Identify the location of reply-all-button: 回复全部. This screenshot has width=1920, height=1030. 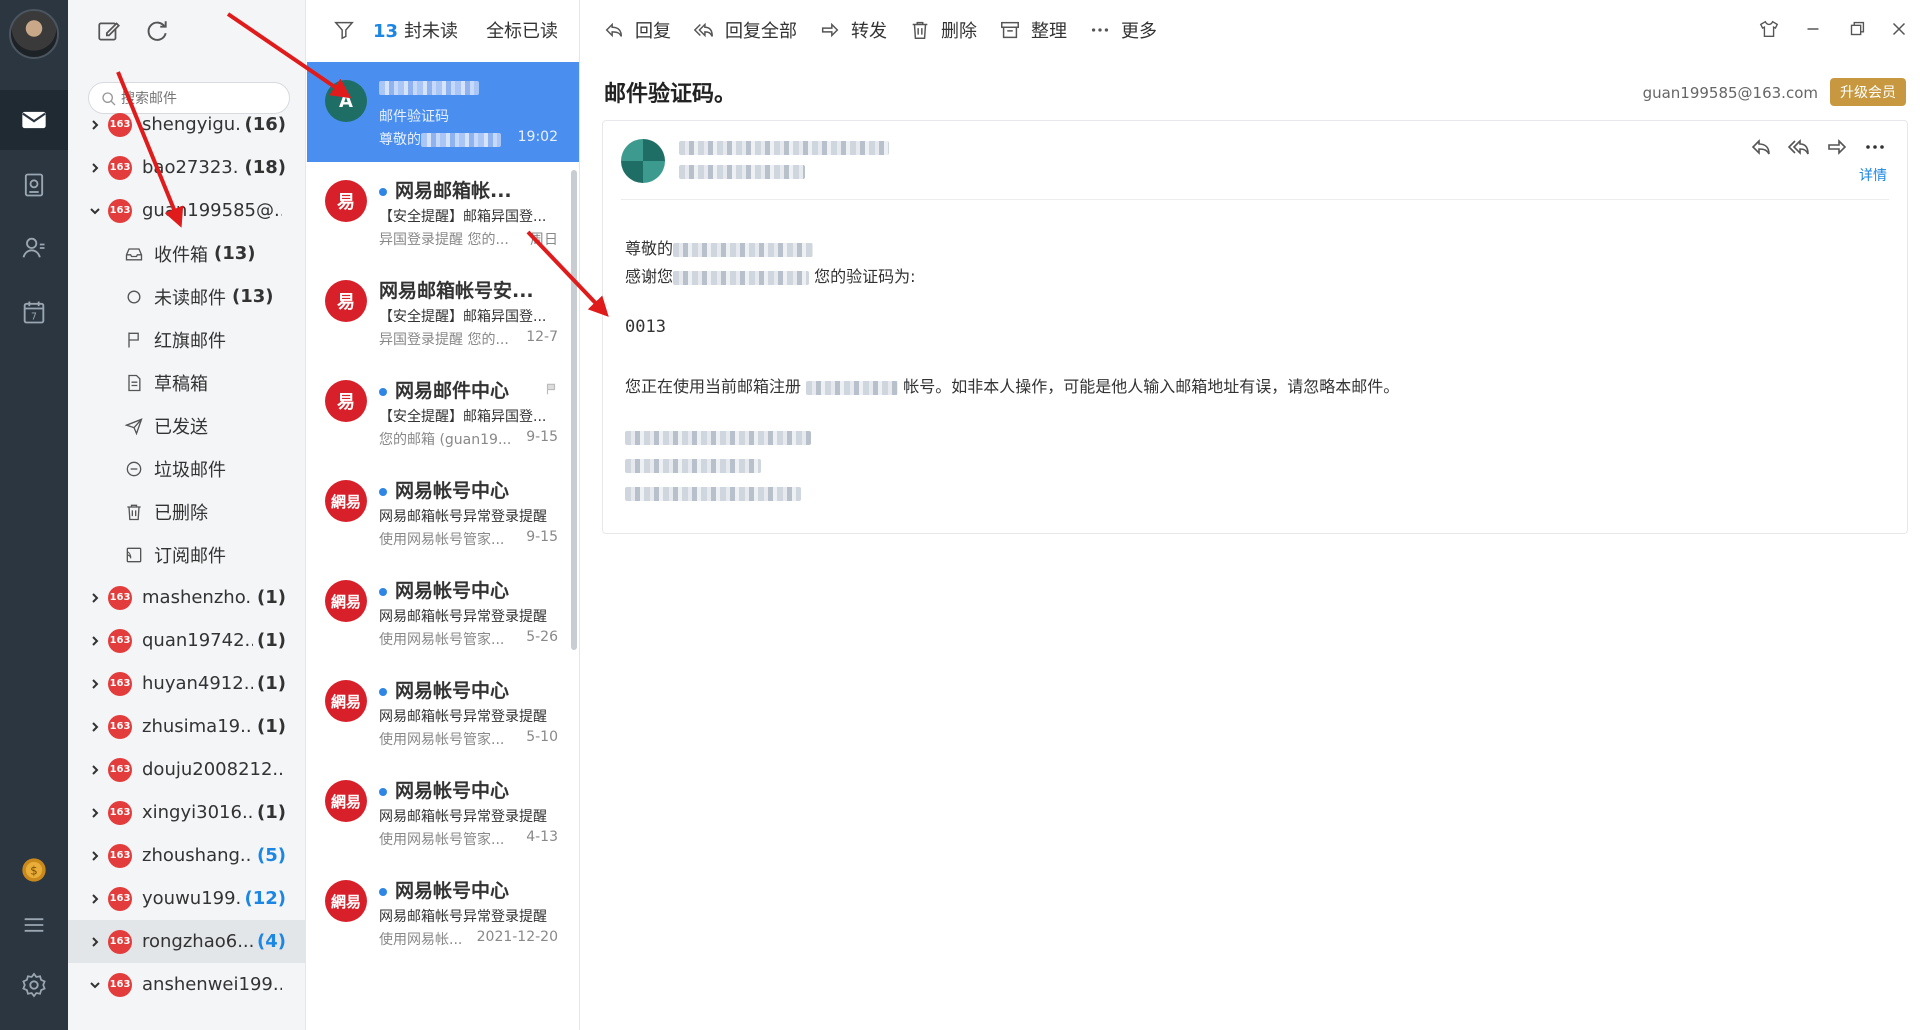
(745, 30).